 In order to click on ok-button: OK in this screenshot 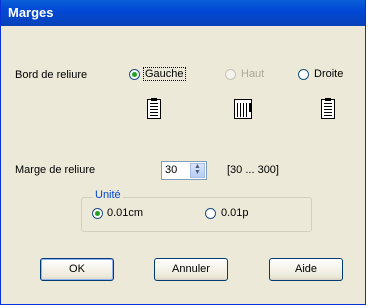, I will do `click(77, 269)`.